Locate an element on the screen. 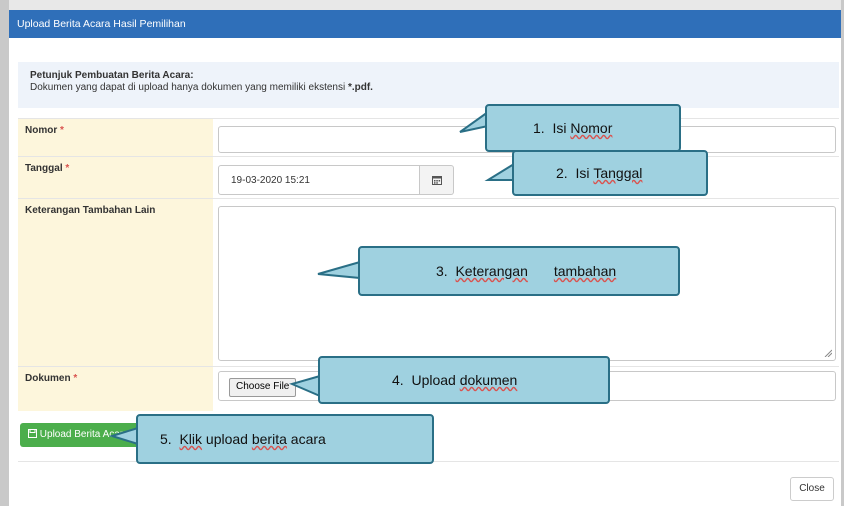 This screenshot has width=844, height=506. choose-file-button: Choose File is located at coordinates (263, 387).